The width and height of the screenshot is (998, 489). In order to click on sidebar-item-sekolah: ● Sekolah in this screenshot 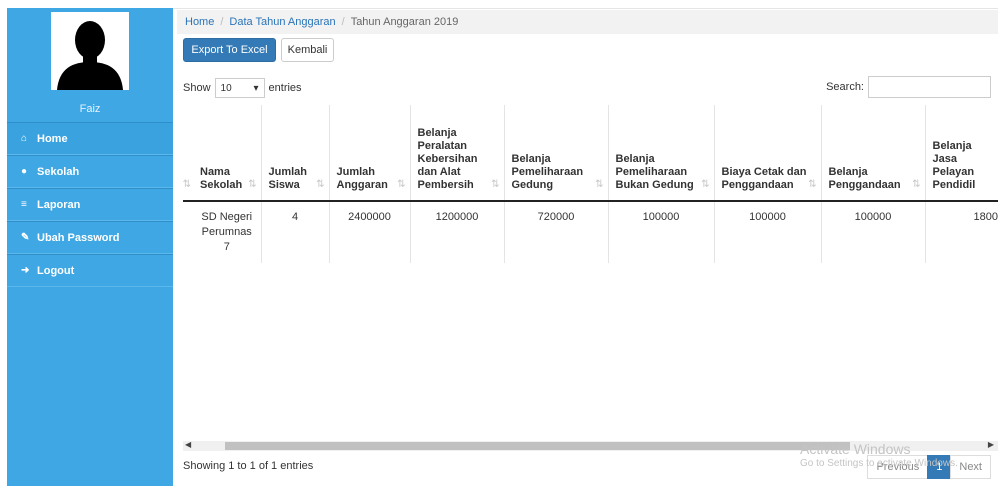, I will do `click(90, 171)`.